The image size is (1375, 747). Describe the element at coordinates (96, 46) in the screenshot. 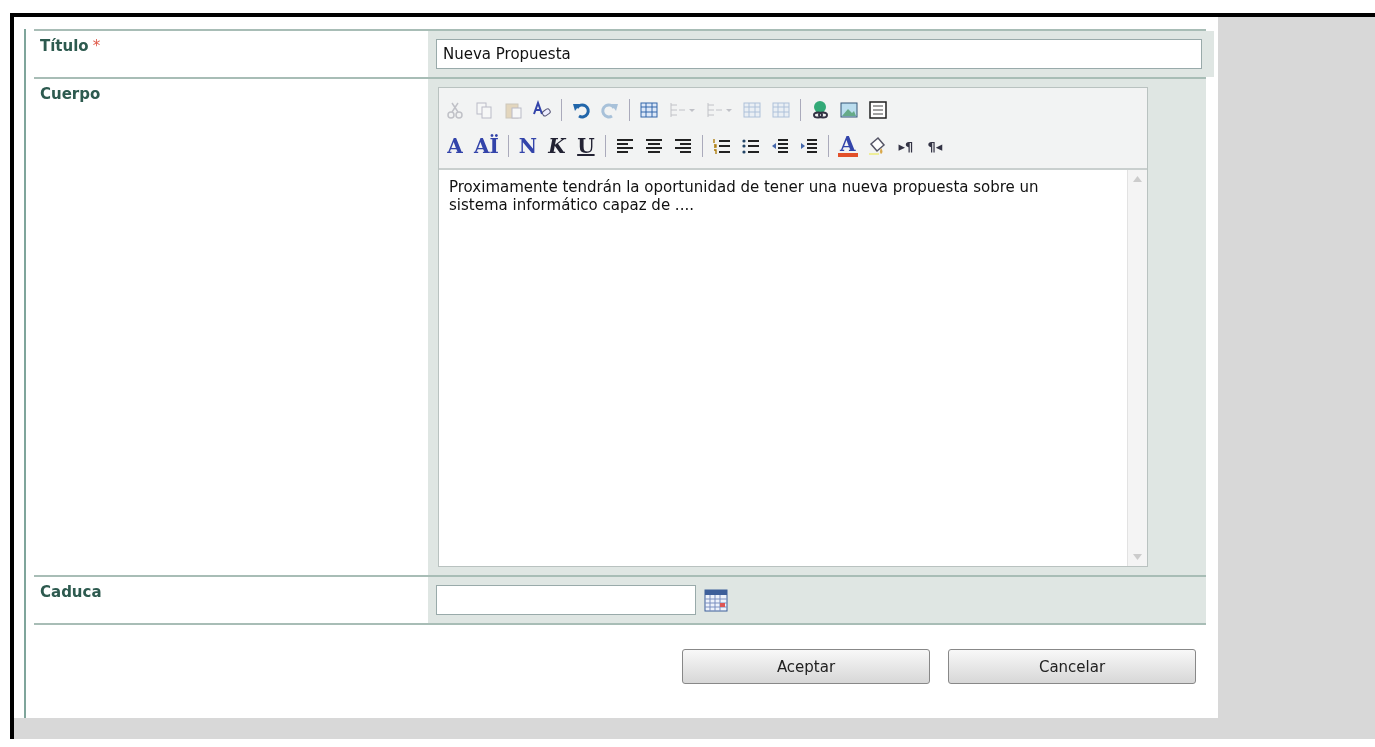

I see `required-mark: *` at that location.